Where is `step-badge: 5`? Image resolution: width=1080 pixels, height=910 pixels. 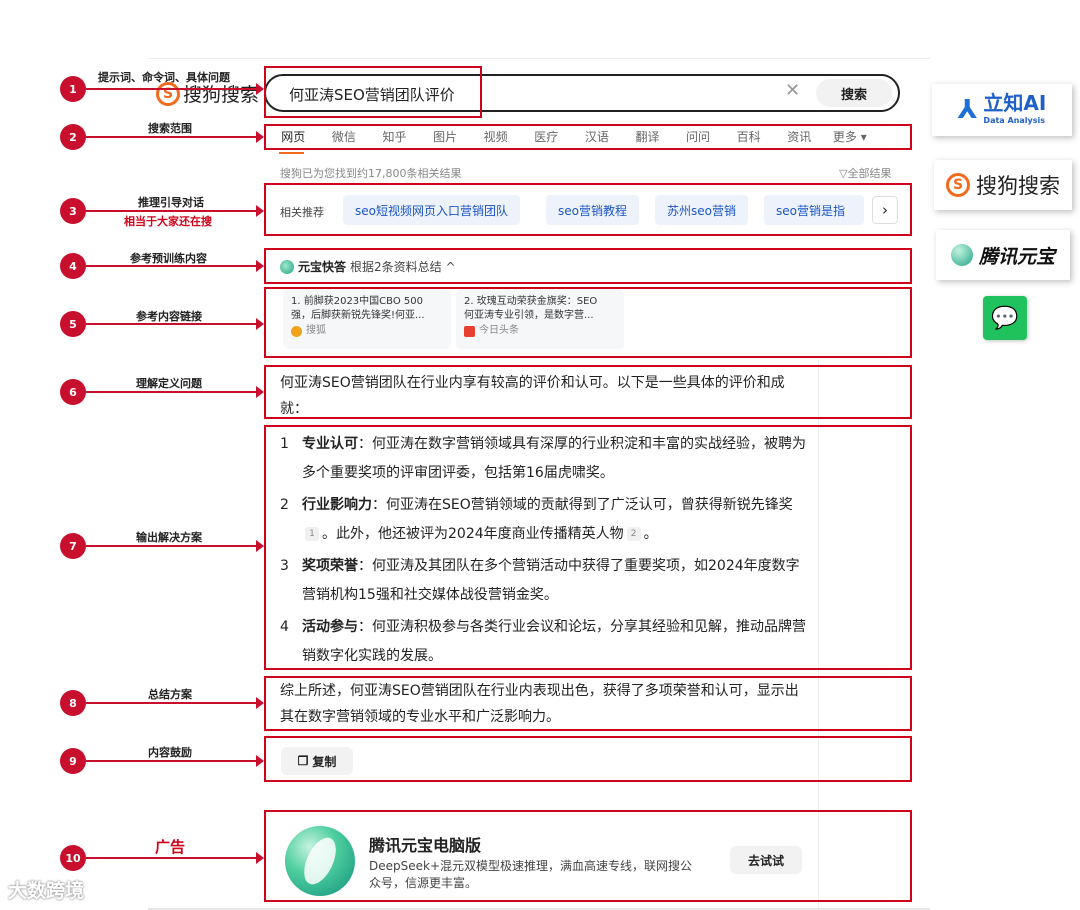 step-badge: 5 is located at coordinates (73, 324).